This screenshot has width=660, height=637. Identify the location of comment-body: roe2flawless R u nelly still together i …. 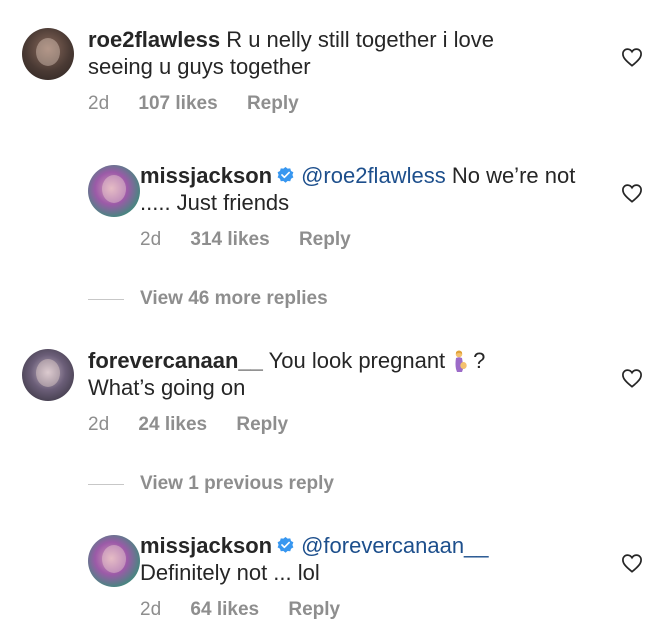
(323, 53).